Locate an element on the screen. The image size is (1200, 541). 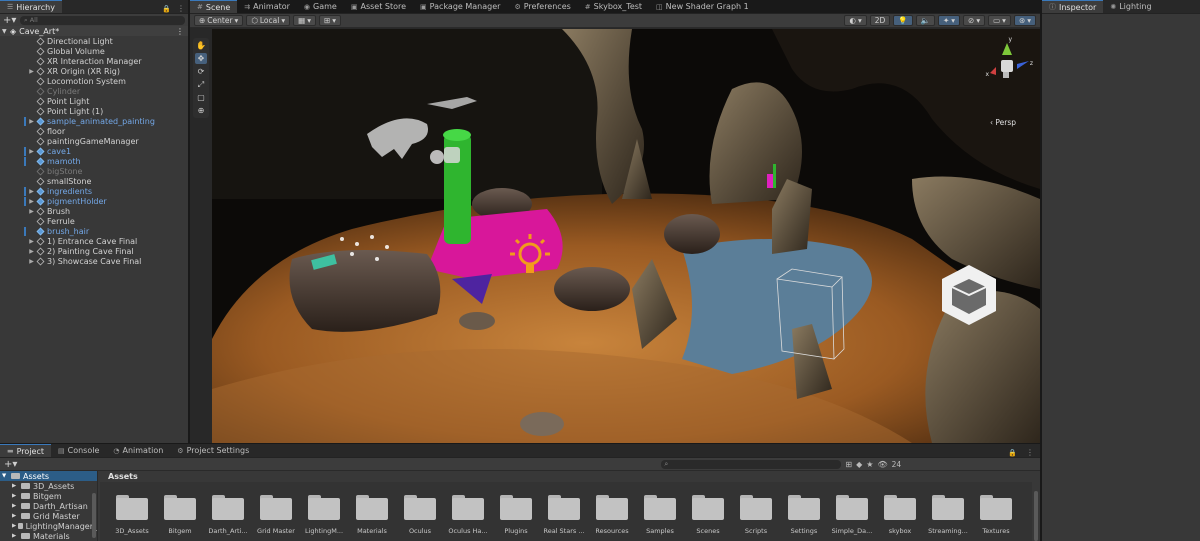
tab-game: ◉ Game is located at coordinates (320, 6).